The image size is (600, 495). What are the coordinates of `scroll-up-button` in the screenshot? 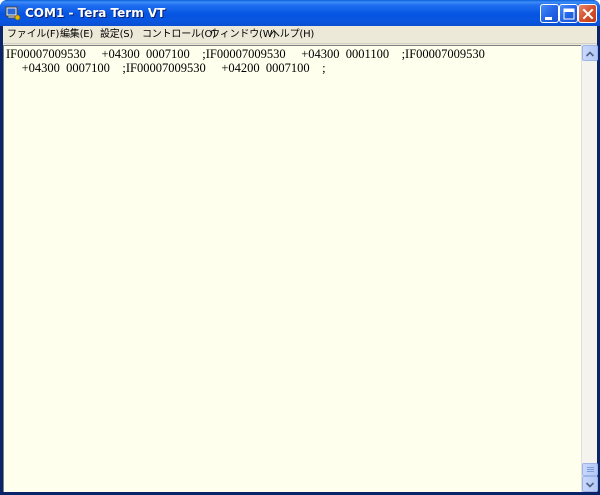 It's located at (590, 53).